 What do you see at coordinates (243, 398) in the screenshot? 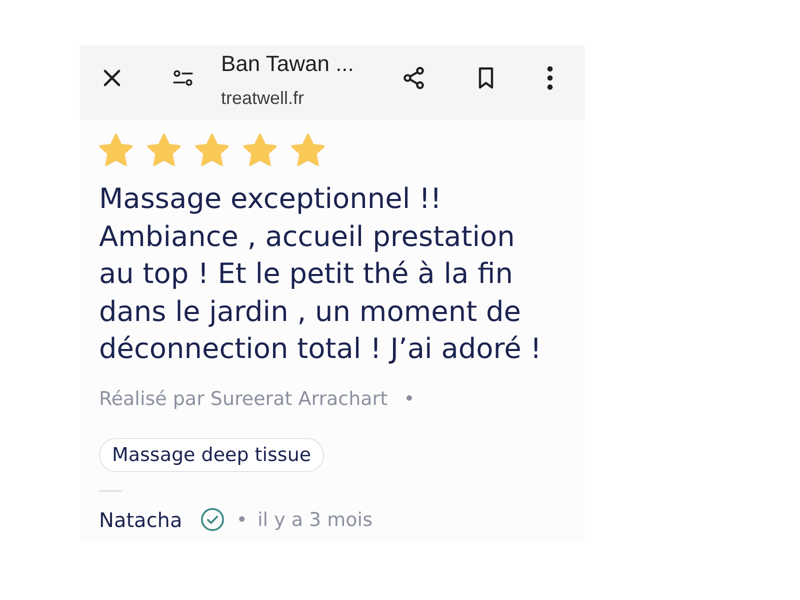
I see `therapist-credit: Réalisé par Sureerat Arrachart` at bounding box center [243, 398].